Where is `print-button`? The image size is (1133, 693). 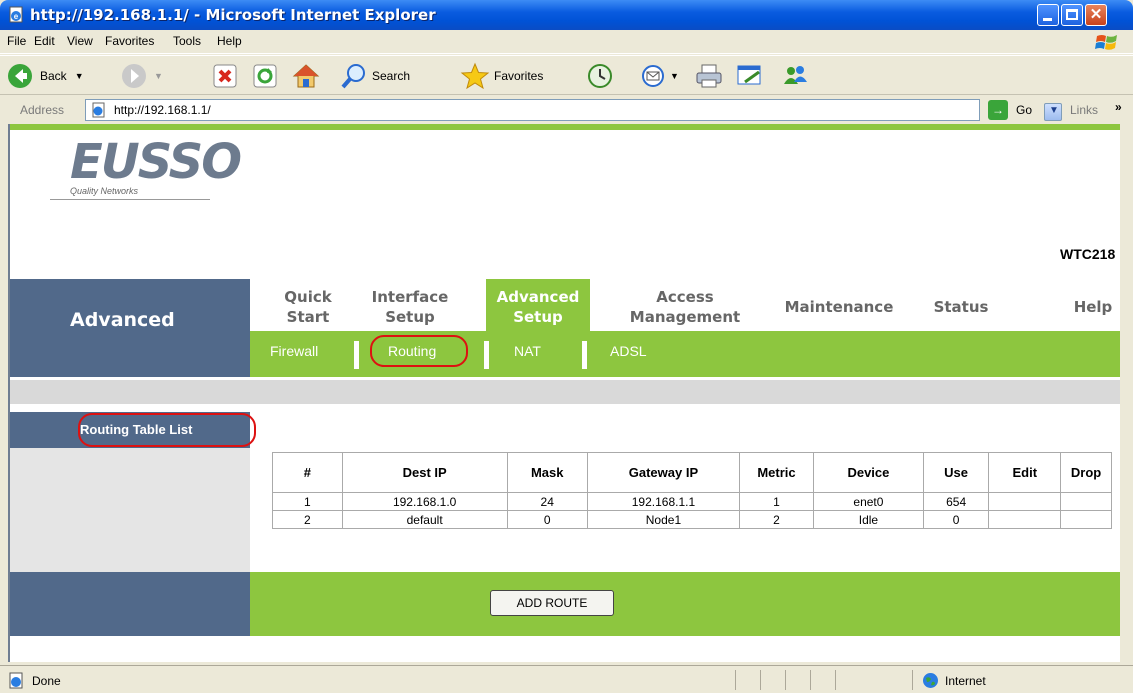 print-button is located at coordinates (709, 76).